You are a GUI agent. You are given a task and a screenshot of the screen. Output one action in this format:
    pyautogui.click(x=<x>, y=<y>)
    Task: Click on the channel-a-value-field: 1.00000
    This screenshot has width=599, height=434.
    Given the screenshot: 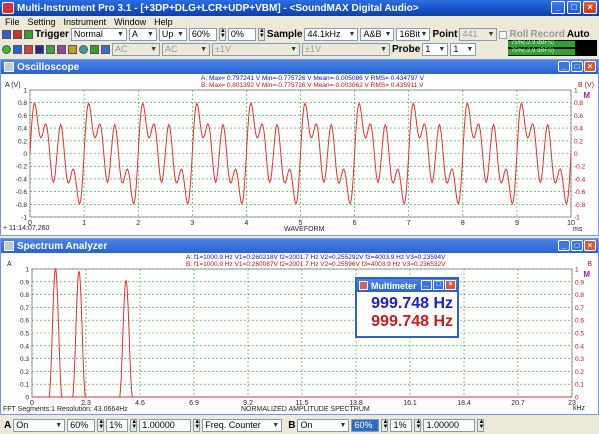 What is the action you would take?
    pyautogui.click(x=165, y=425)
    